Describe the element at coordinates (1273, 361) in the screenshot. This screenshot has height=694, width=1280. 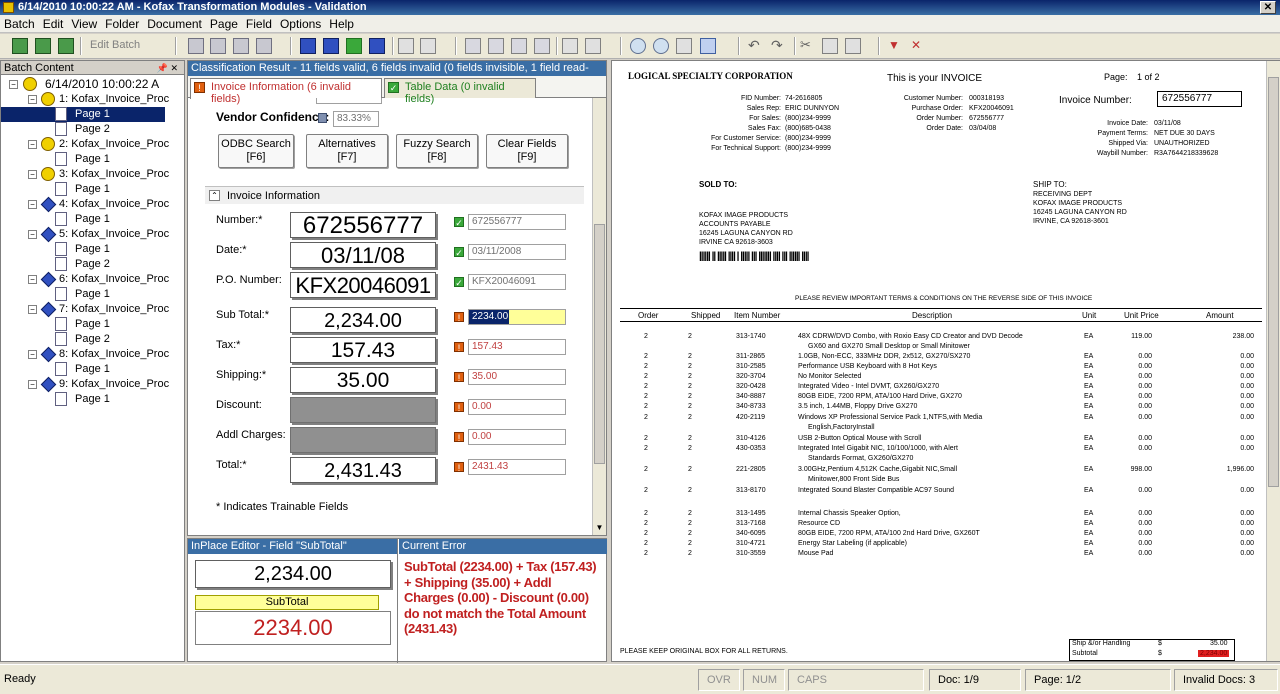
I see `image-scrollbar` at that location.